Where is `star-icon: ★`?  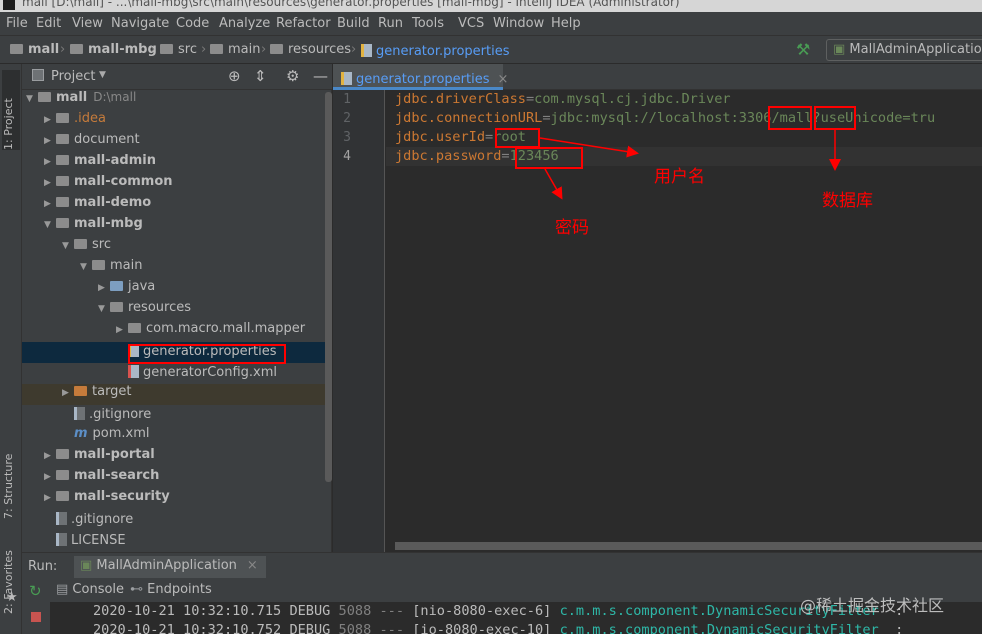 star-icon: ★ is located at coordinates (12, 597).